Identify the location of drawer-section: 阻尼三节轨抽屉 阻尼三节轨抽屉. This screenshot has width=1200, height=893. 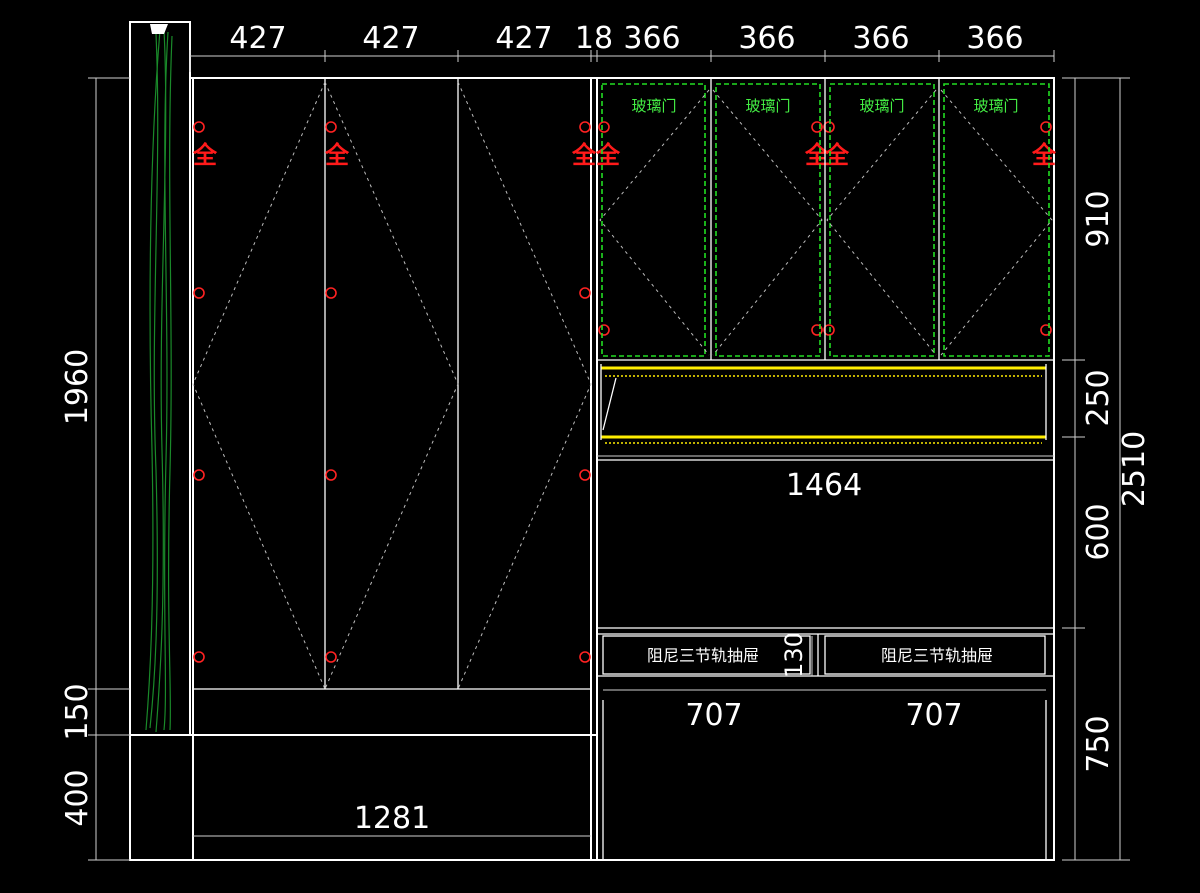
(825, 743).